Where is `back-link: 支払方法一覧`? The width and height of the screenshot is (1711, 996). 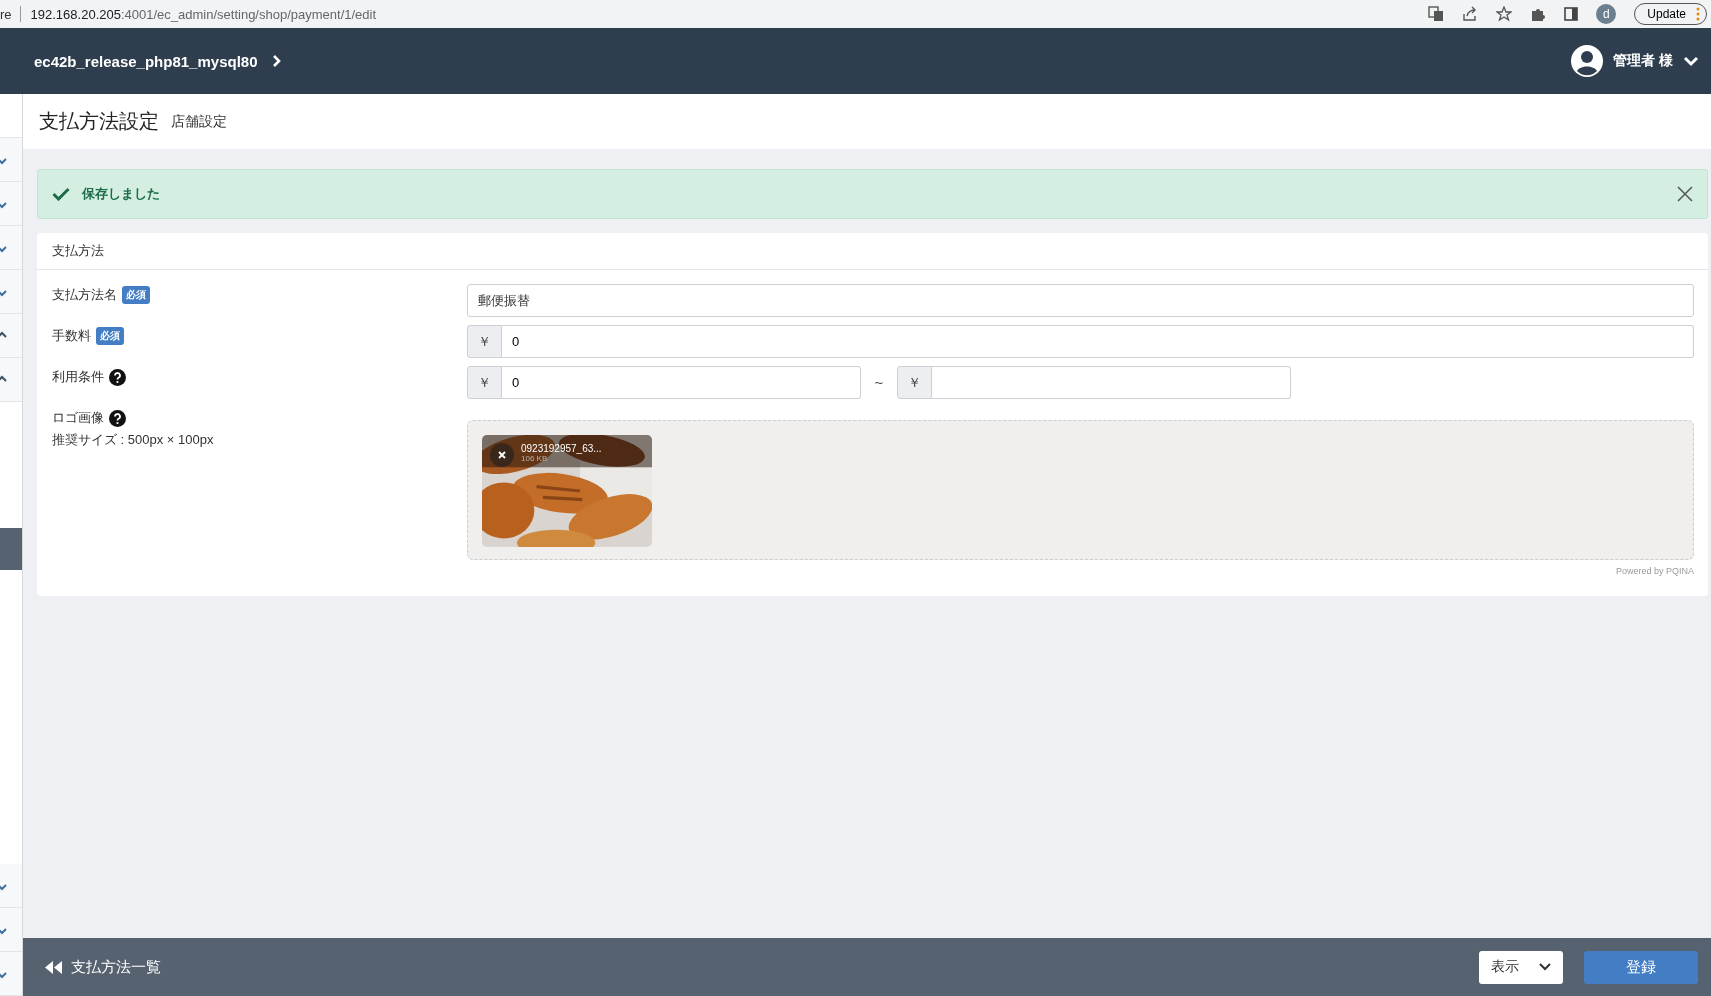
back-link: 支払方法一覧 is located at coordinates (103, 967).